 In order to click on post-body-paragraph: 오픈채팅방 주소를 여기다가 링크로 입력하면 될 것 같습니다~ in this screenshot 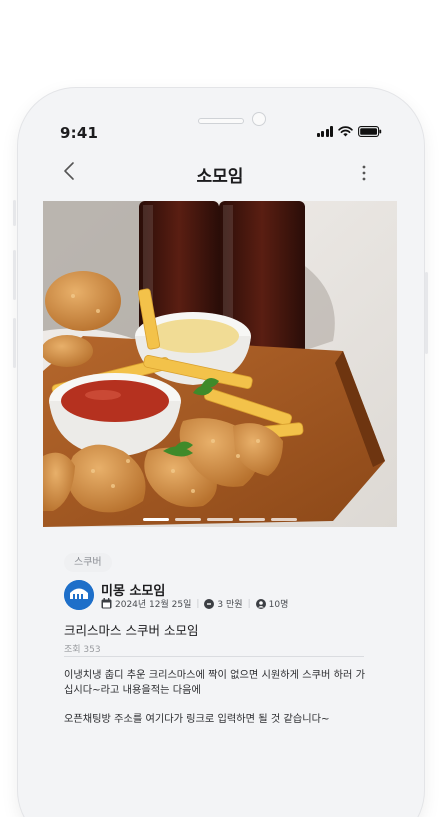, I will do `click(197, 719)`.